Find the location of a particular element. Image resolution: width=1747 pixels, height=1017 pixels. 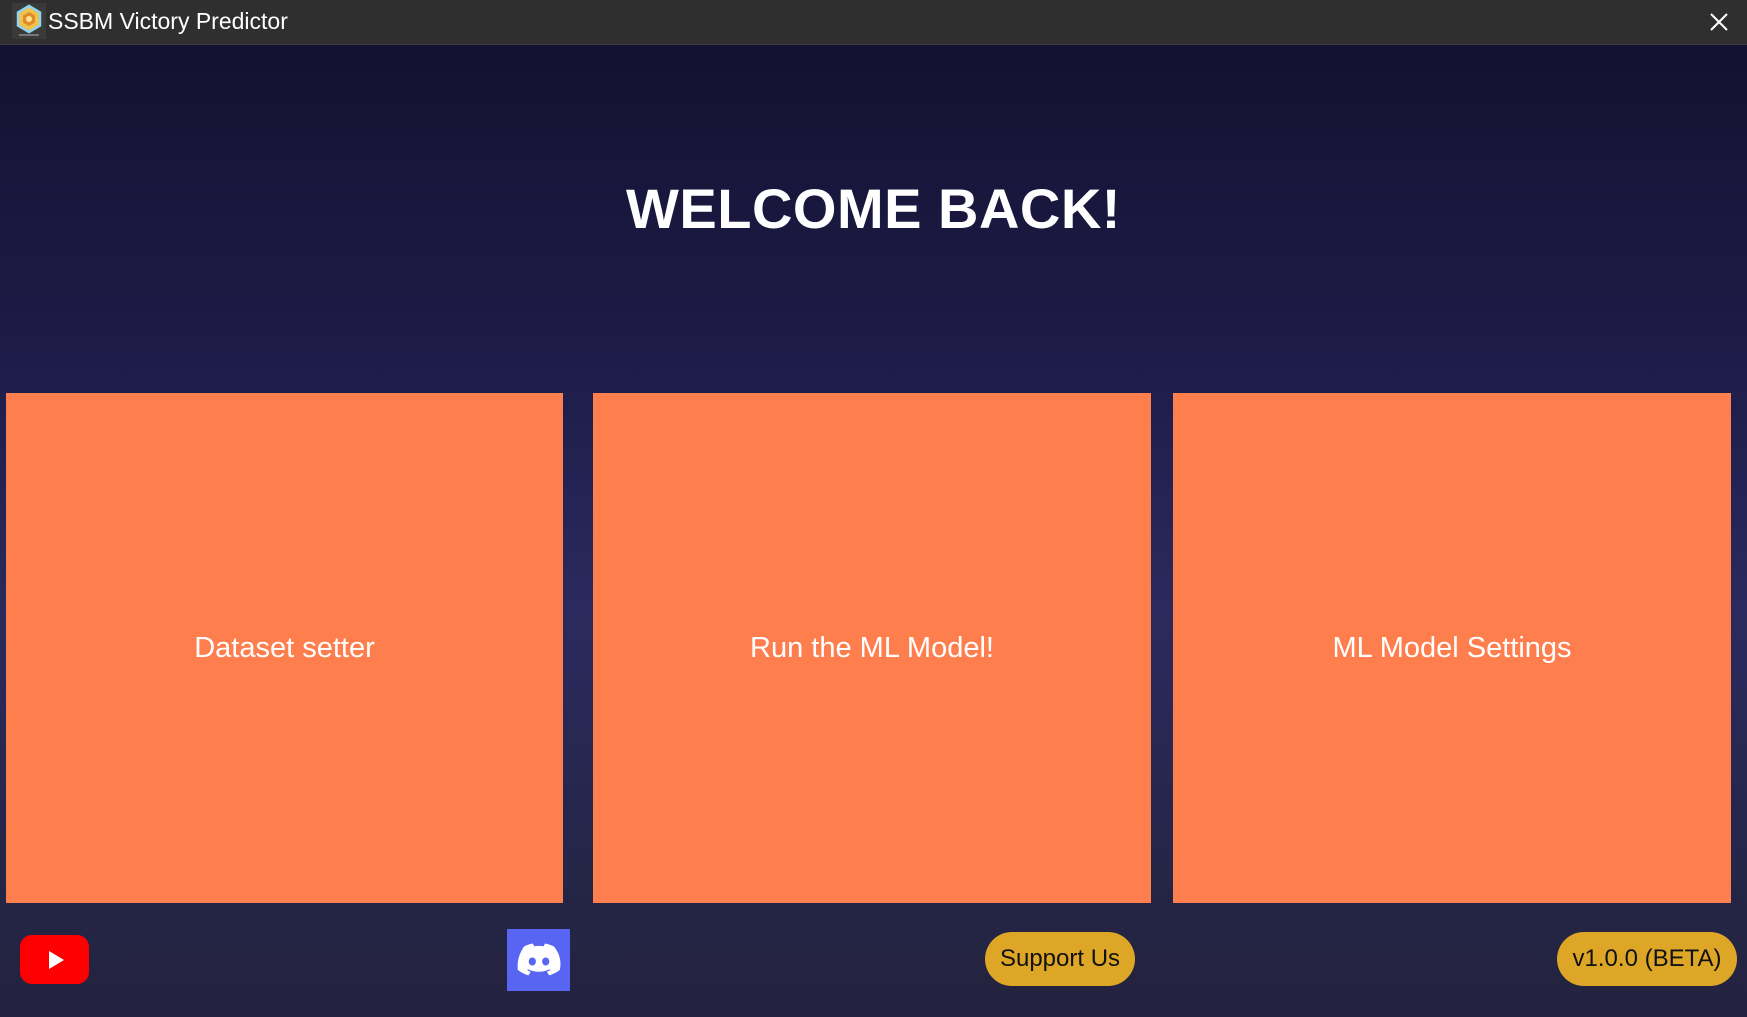

app-logo-icon is located at coordinates (29, 21).